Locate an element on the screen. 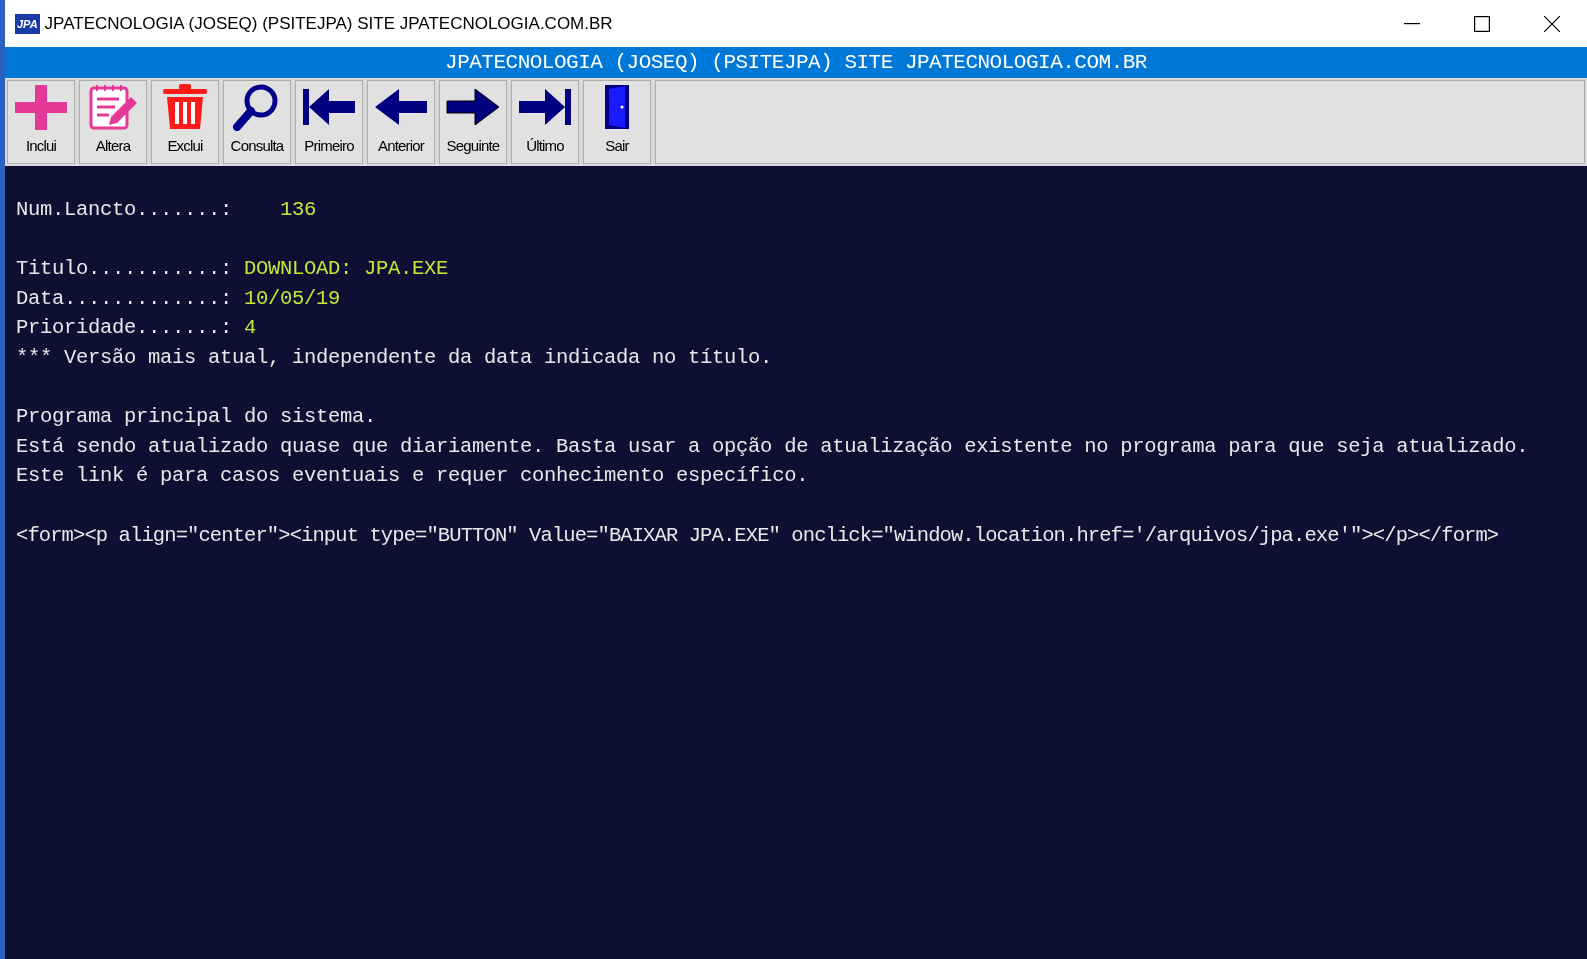 The image size is (1587, 959). toolbar-button: Sair is located at coordinates (617, 122).